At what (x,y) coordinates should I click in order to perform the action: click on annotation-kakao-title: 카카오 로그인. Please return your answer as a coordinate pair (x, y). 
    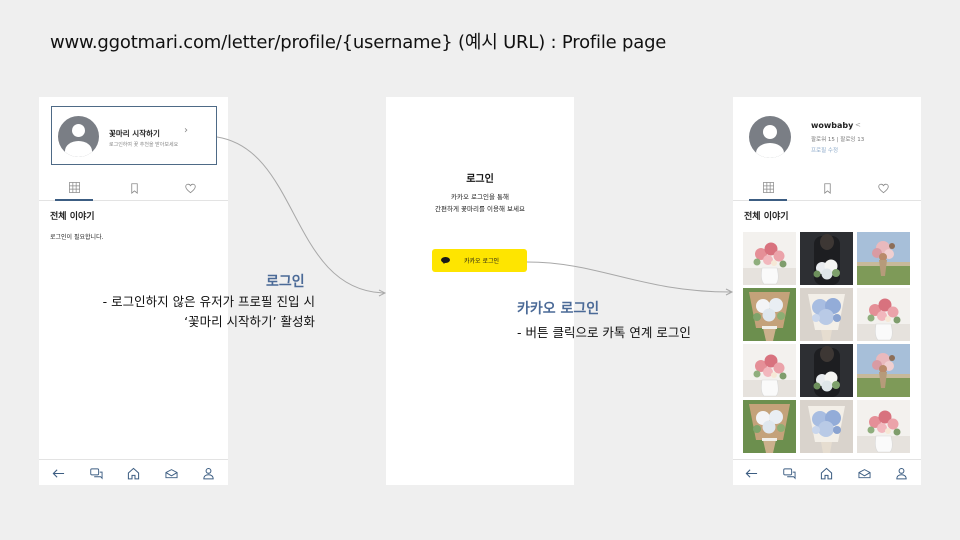
    Looking at the image, I should click on (558, 309).